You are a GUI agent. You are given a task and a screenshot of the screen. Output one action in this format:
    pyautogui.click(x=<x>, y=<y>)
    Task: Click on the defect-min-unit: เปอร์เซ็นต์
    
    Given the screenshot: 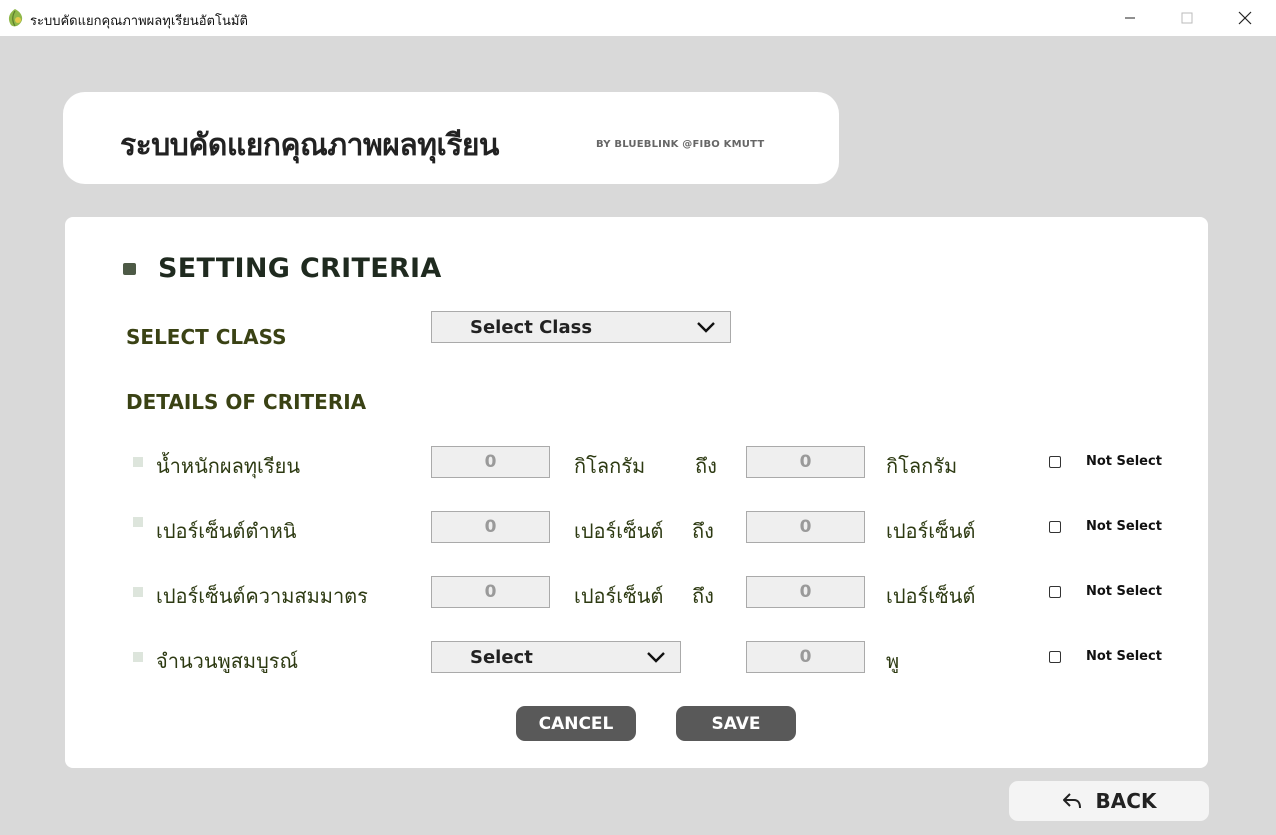 What is the action you would take?
    pyautogui.click(x=619, y=531)
    